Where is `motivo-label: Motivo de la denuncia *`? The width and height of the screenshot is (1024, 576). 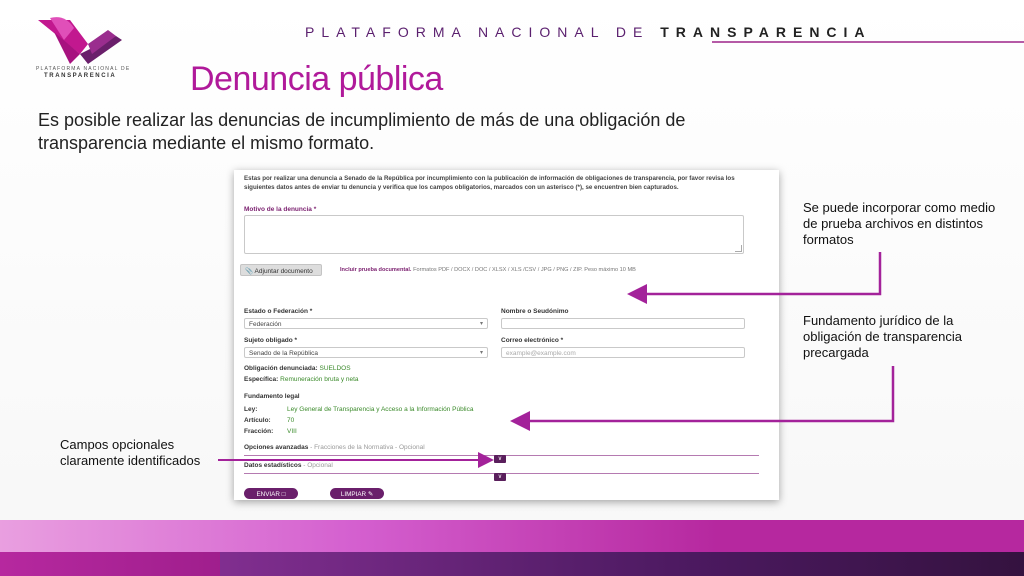
motivo-label: Motivo de la denuncia * is located at coordinates (280, 209).